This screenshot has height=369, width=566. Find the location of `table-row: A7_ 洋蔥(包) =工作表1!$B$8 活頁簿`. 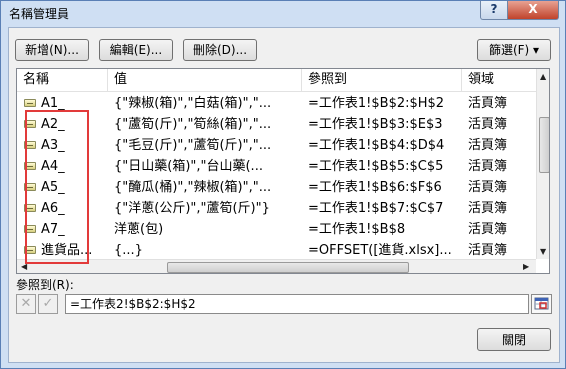

table-row: A7_ 洋蔥(包) =工作表1!$B$8 活頁簿 is located at coordinates (276, 229).